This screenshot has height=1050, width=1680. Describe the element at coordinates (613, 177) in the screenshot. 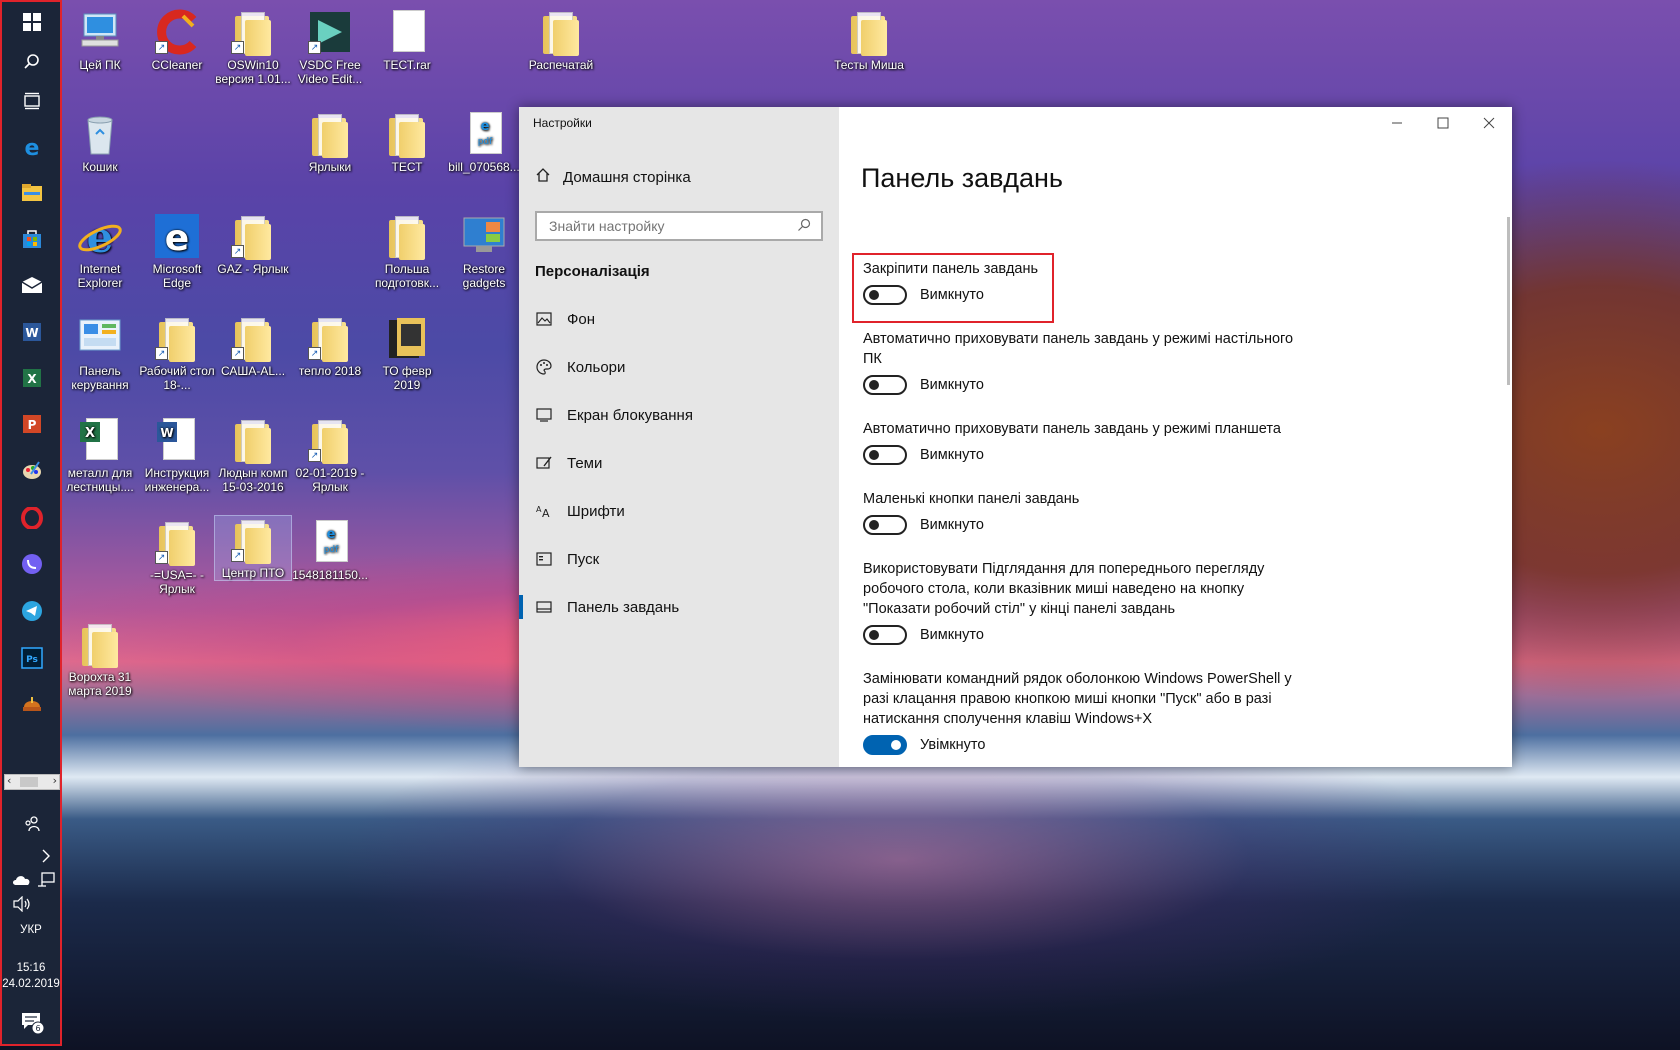

I see `home-link: Домашня сторінка` at that location.